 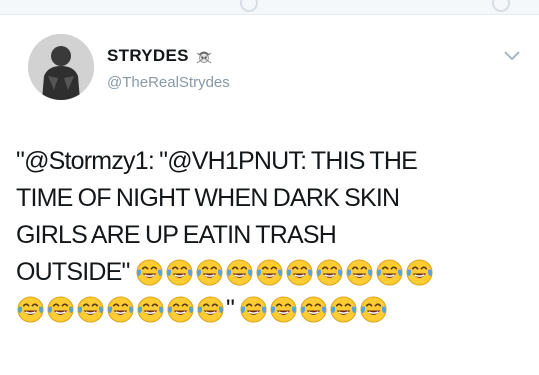 I want to click on tweet-text-fragment: OUTSIDE", so click(x=73, y=272).